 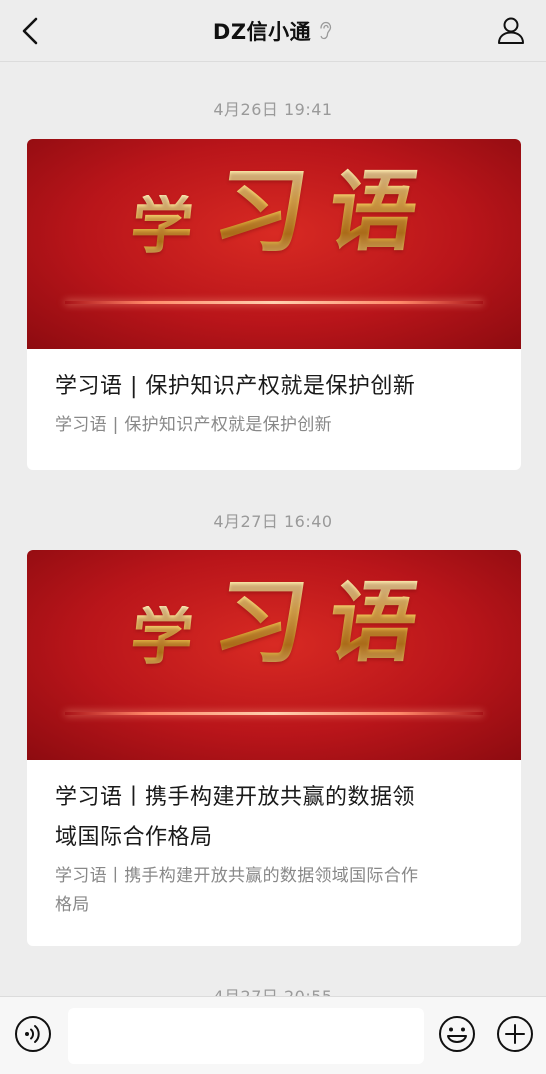 What do you see at coordinates (273, 989) in the screenshot?
I see `message-timestamp: 4月27日 20:55` at bounding box center [273, 989].